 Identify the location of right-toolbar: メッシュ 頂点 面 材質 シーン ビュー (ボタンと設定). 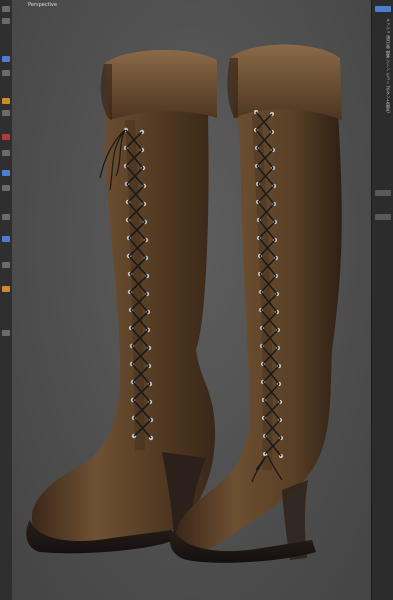
(382, 300).